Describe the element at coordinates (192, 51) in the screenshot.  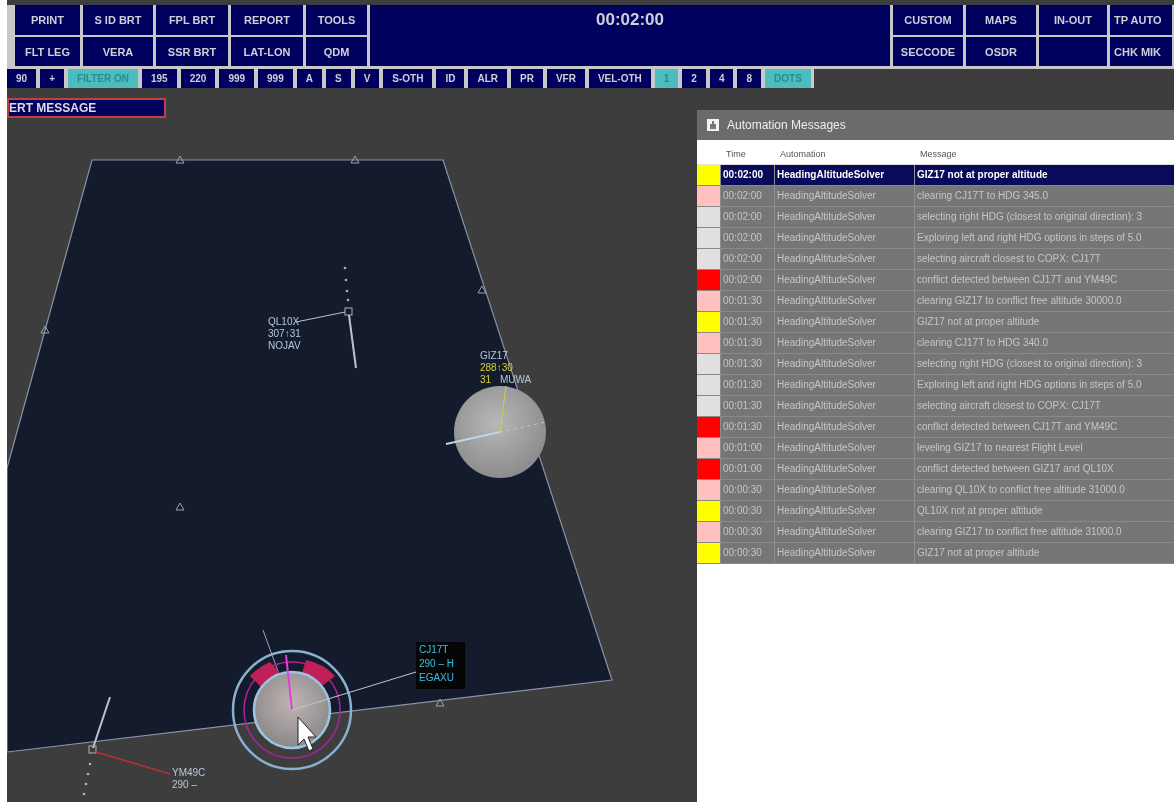
I see `toolbar-button: SSR BRT` at that location.